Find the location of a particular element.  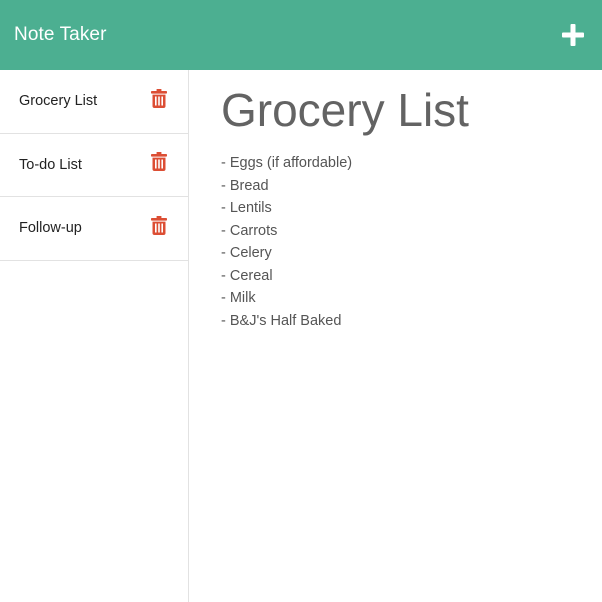

note-body-line: - Bread is located at coordinates (245, 185).